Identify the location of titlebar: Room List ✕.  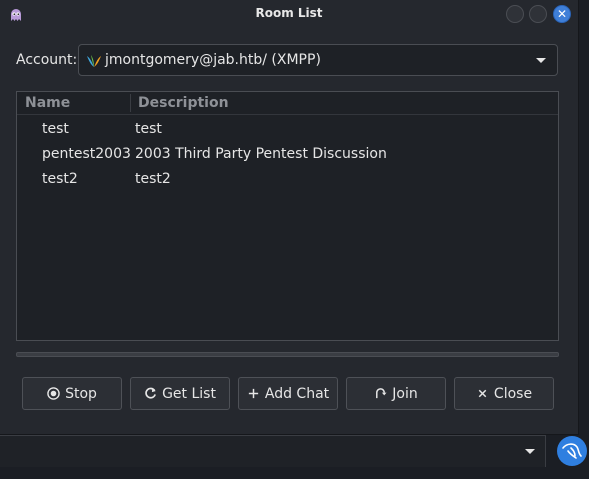
(289, 14).